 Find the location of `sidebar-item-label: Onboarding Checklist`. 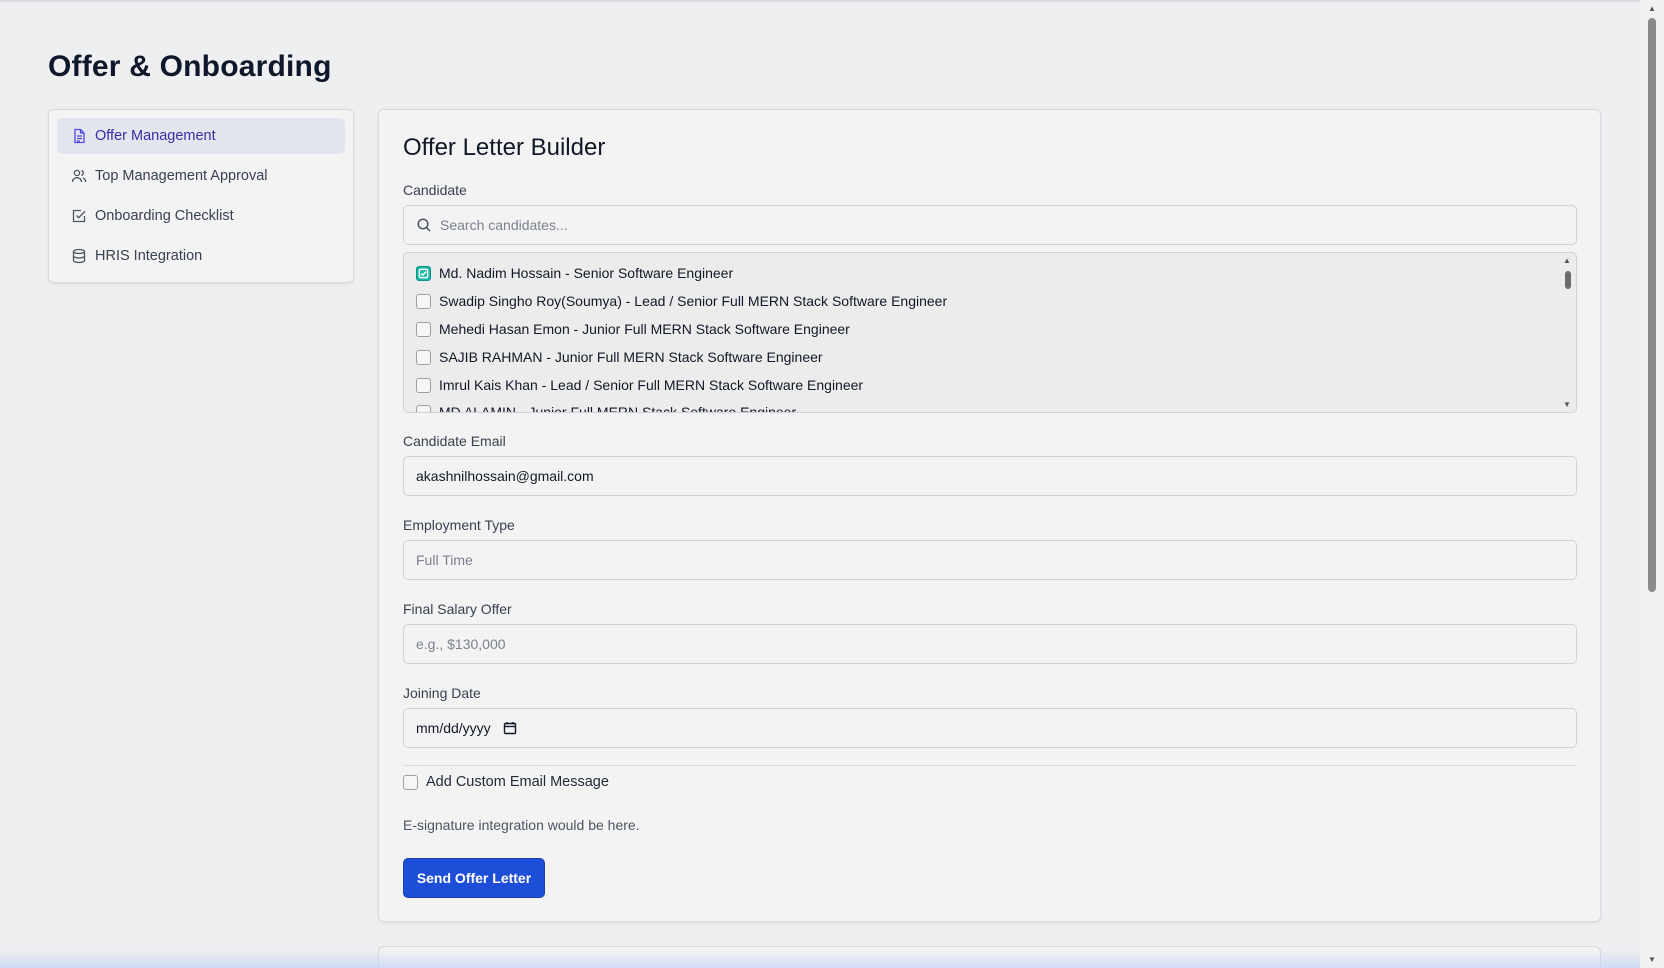

sidebar-item-label: Onboarding Checklist is located at coordinates (164, 216).